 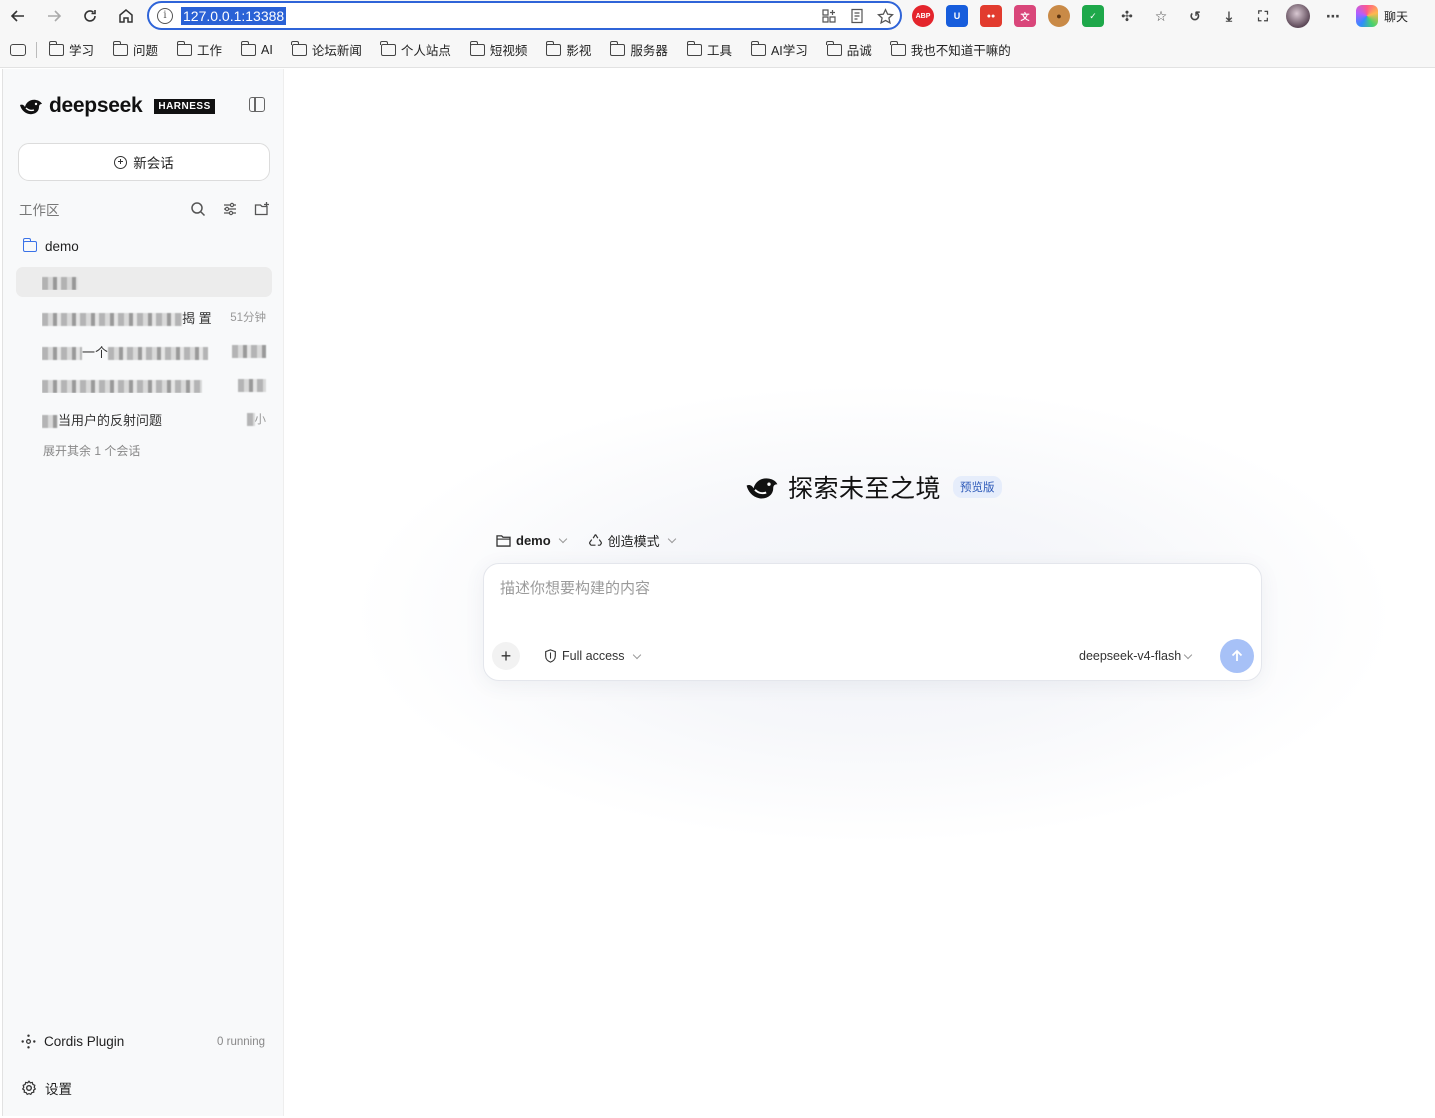 What do you see at coordinates (145, 209) in the screenshot?
I see `workspace-header: 工作区` at bounding box center [145, 209].